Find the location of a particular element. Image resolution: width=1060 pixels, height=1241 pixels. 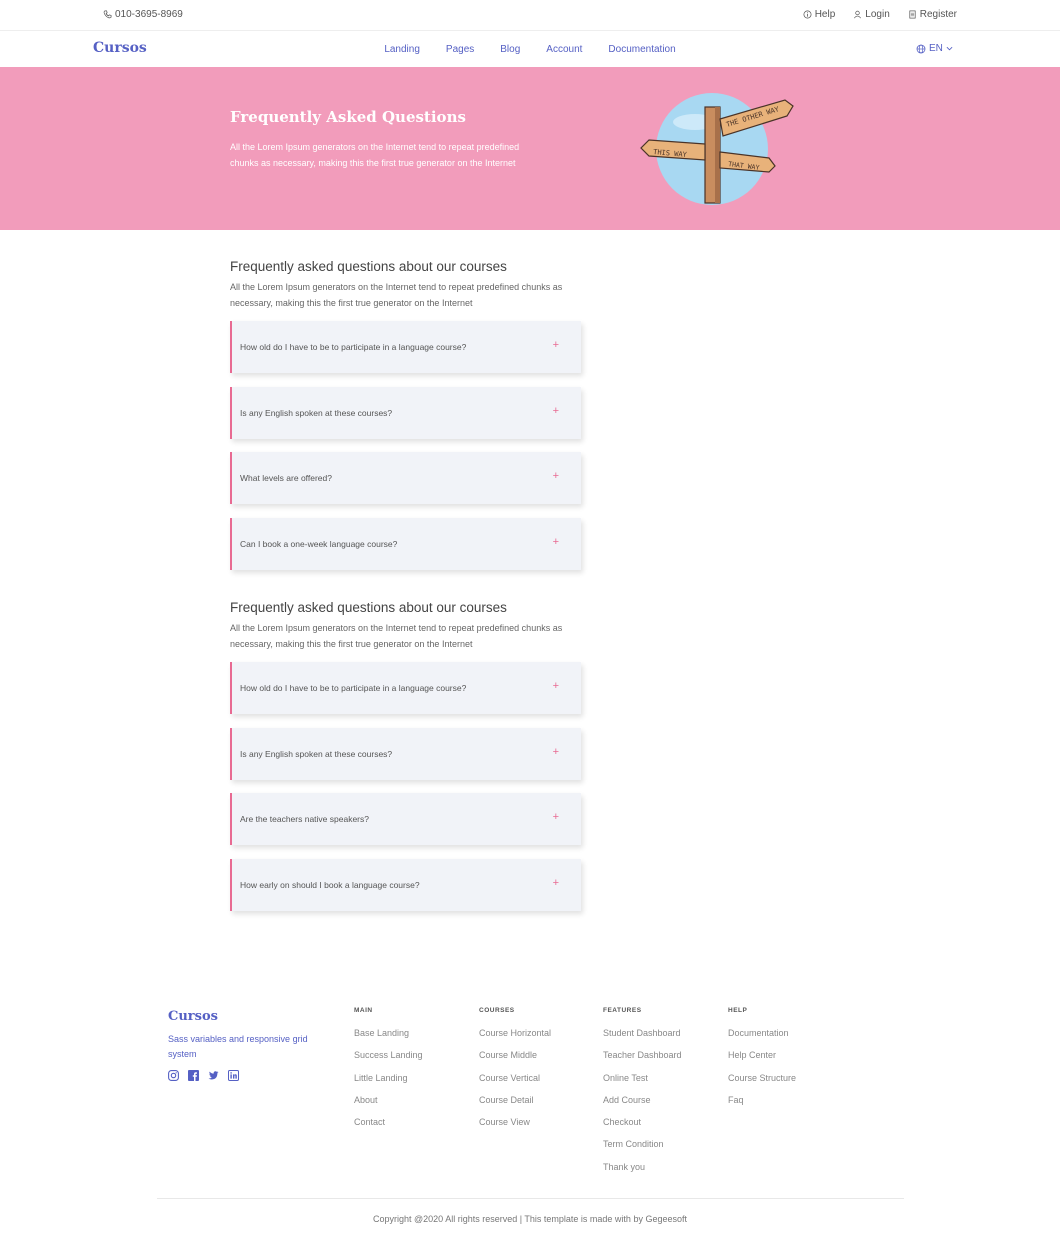

register-link: Register is located at coordinates (932, 14).